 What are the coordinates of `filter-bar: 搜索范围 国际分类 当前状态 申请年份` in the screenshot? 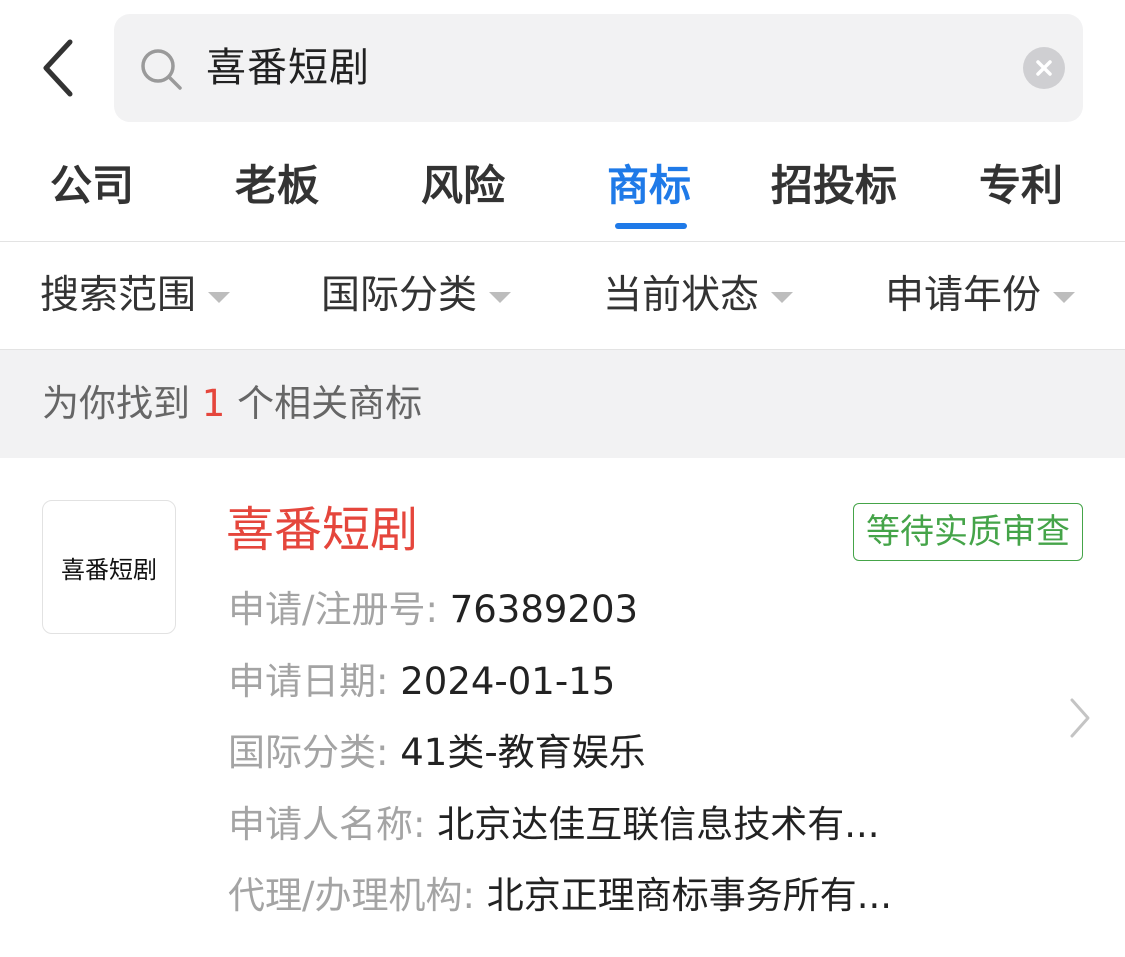 It's located at (562, 296).